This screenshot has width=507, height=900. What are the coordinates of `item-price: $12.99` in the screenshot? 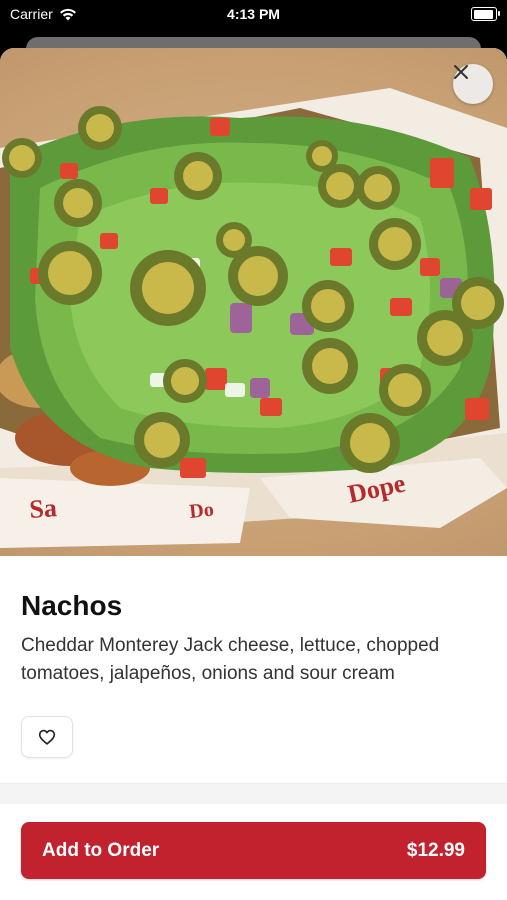 It's located at (435, 850).